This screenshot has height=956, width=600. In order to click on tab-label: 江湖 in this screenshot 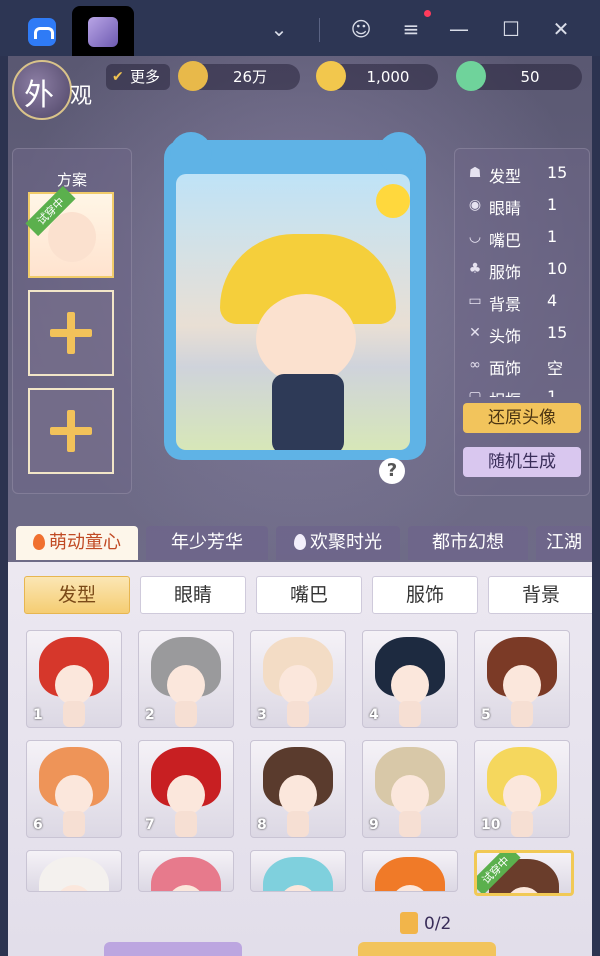, I will do `click(564, 542)`.